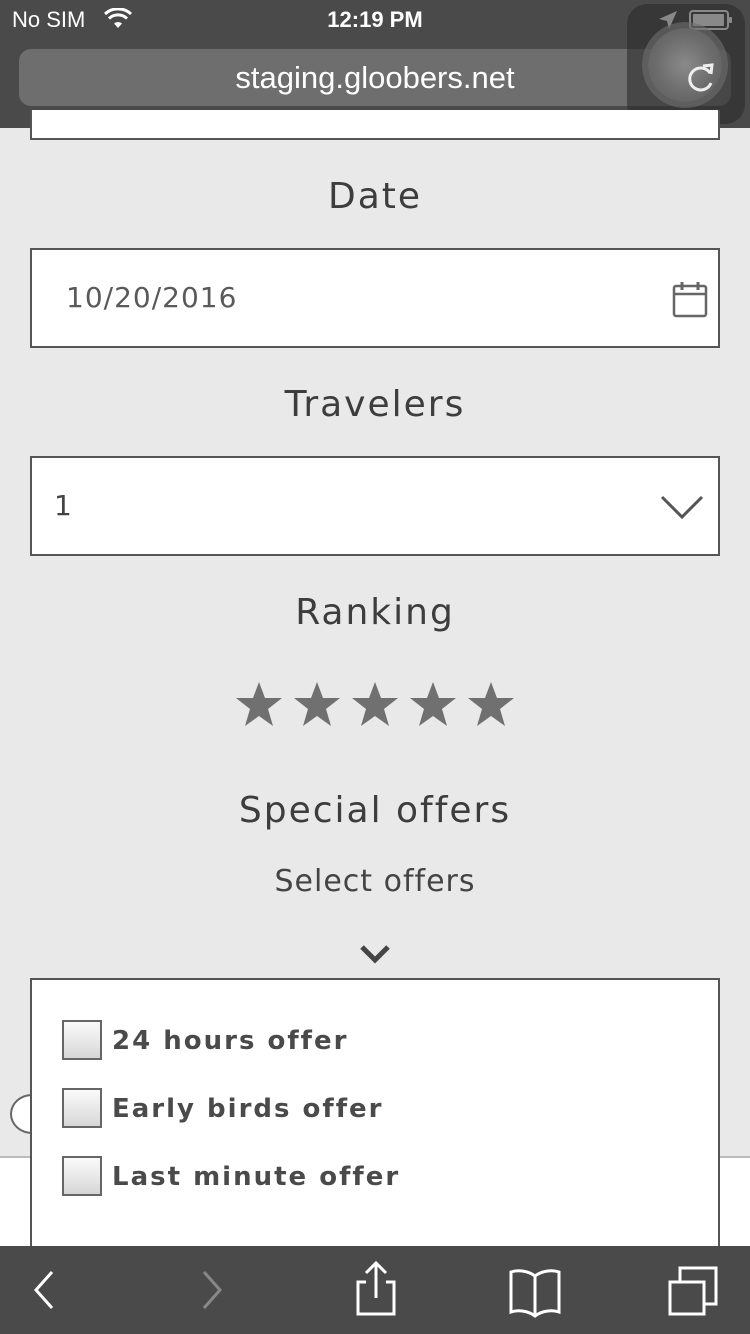  I want to click on address-bar: staging.gloobers.net, so click(375, 77).